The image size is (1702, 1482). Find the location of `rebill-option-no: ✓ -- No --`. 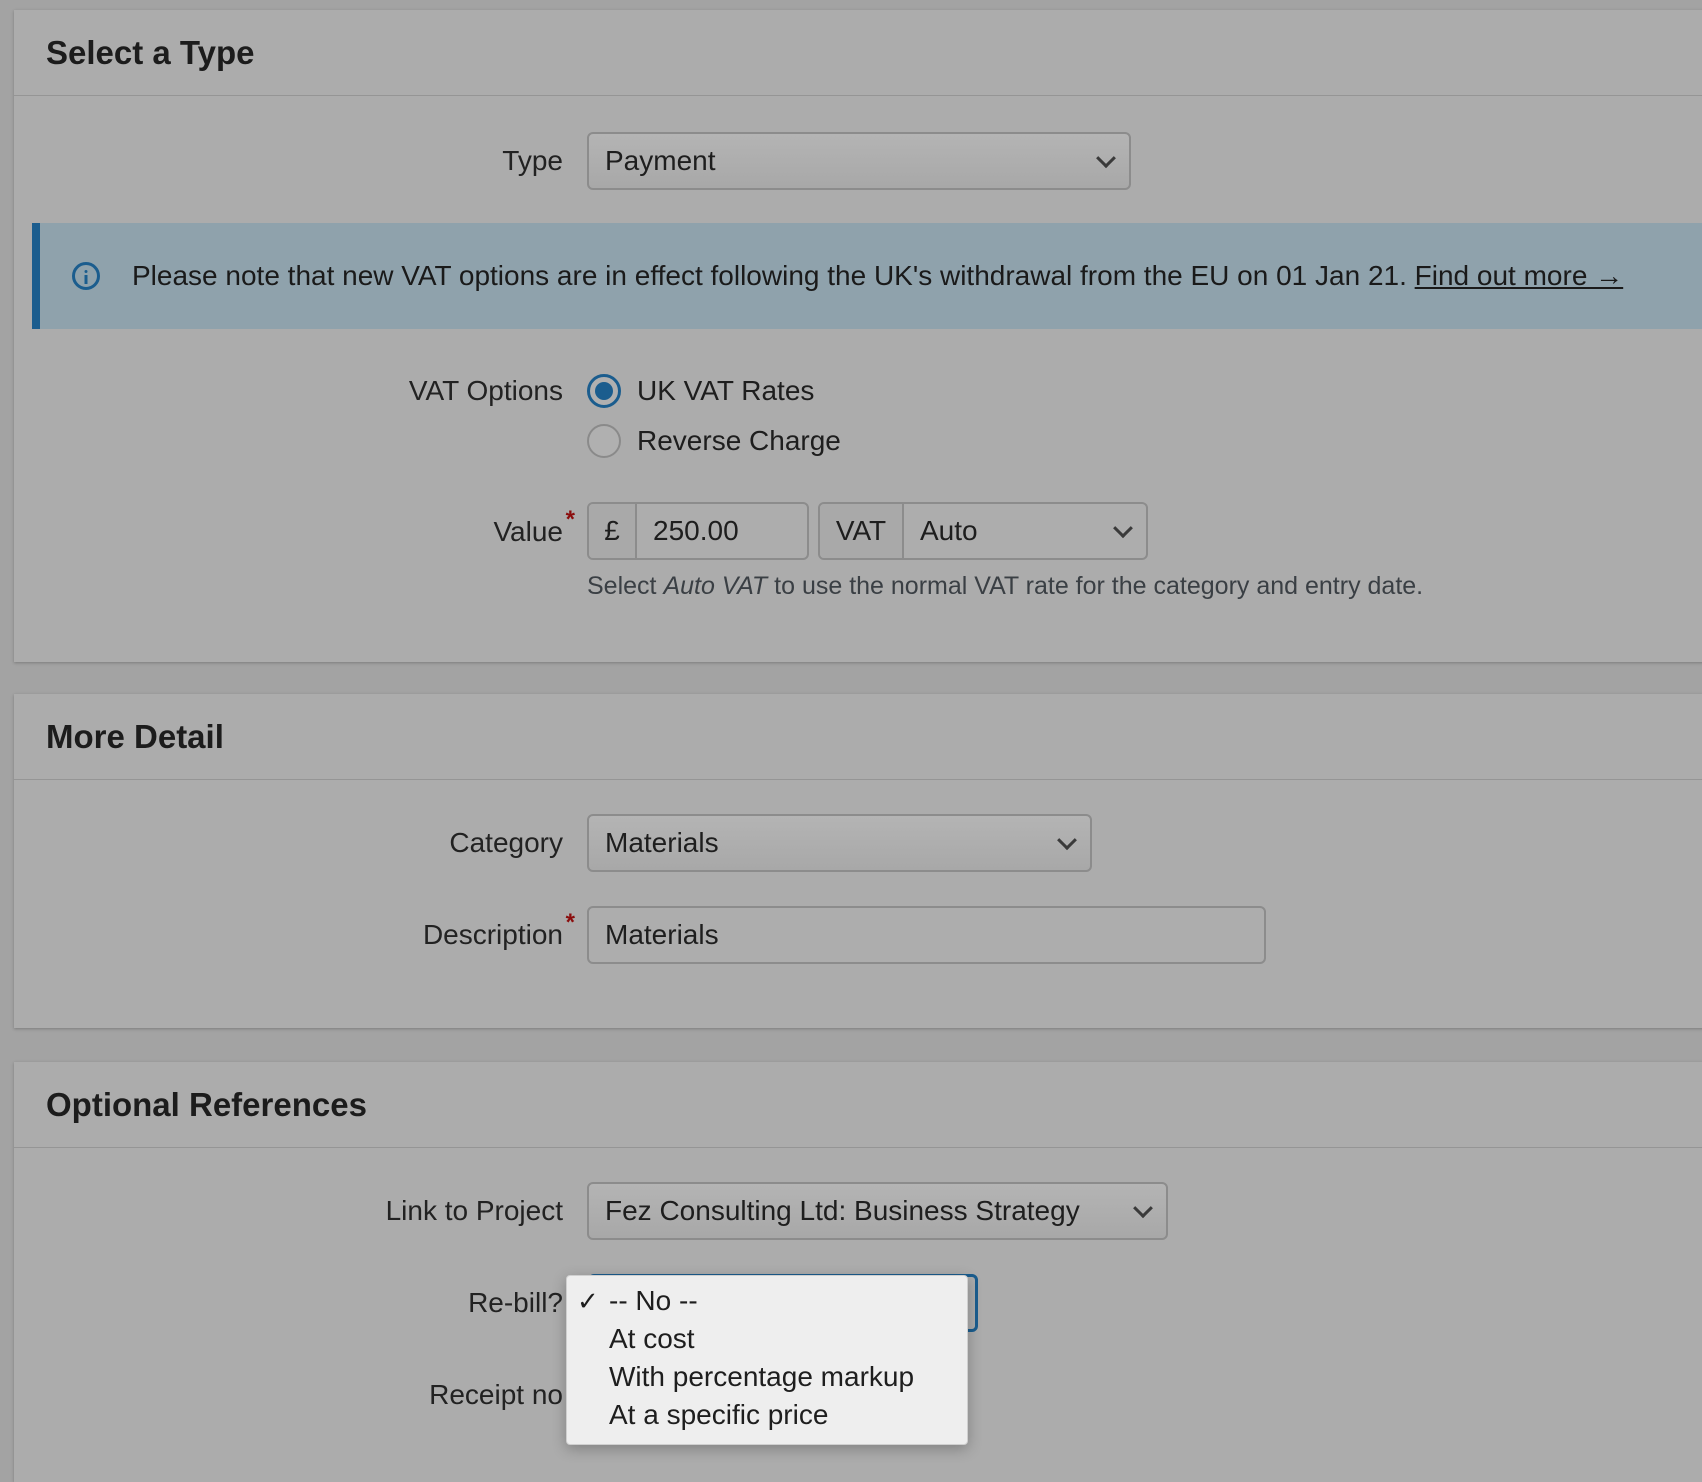

rebill-option-no: ✓ -- No -- is located at coordinates (767, 1301).